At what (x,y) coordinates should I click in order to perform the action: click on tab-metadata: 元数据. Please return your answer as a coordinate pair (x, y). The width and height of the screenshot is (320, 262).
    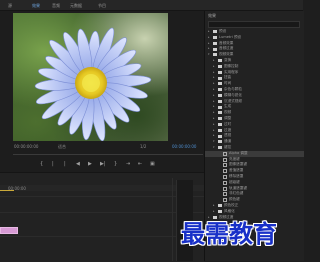
    Looking at the image, I should click on (76, 6).